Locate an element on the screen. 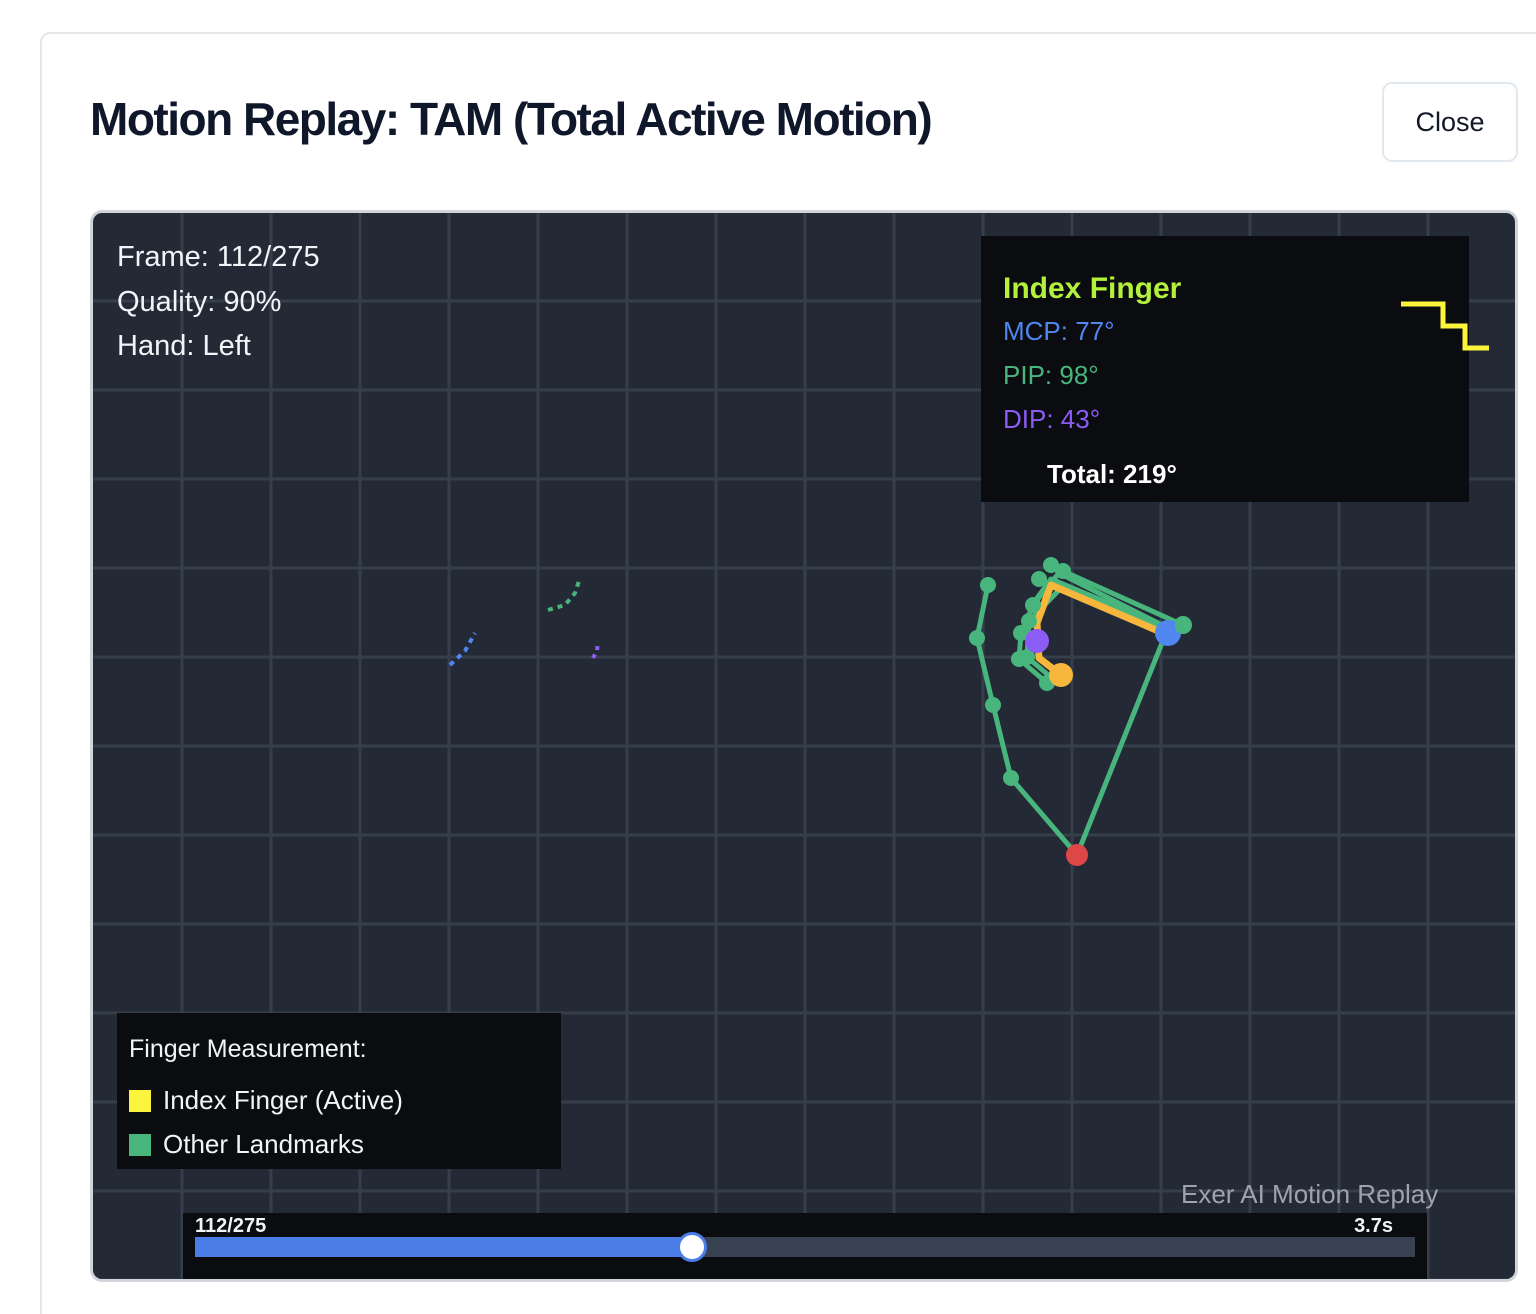  legend-heading: Finger Measurement: is located at coordinates (248, 1049).